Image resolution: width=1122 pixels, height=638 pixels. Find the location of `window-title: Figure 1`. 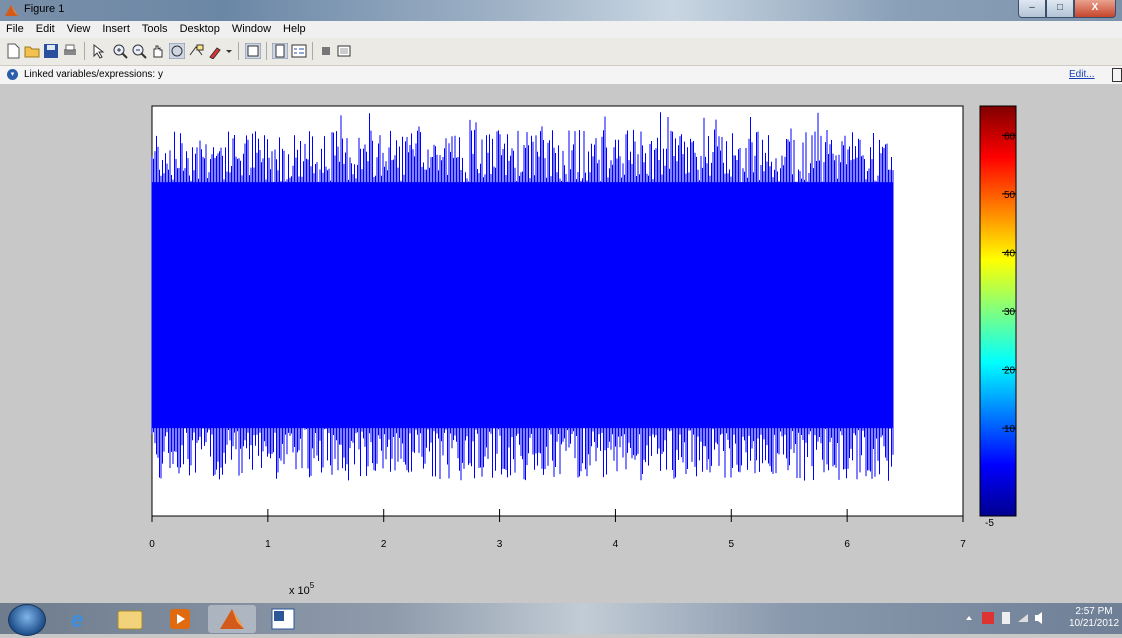

window-title: Figure 1 is located at coordinates (44, 9).